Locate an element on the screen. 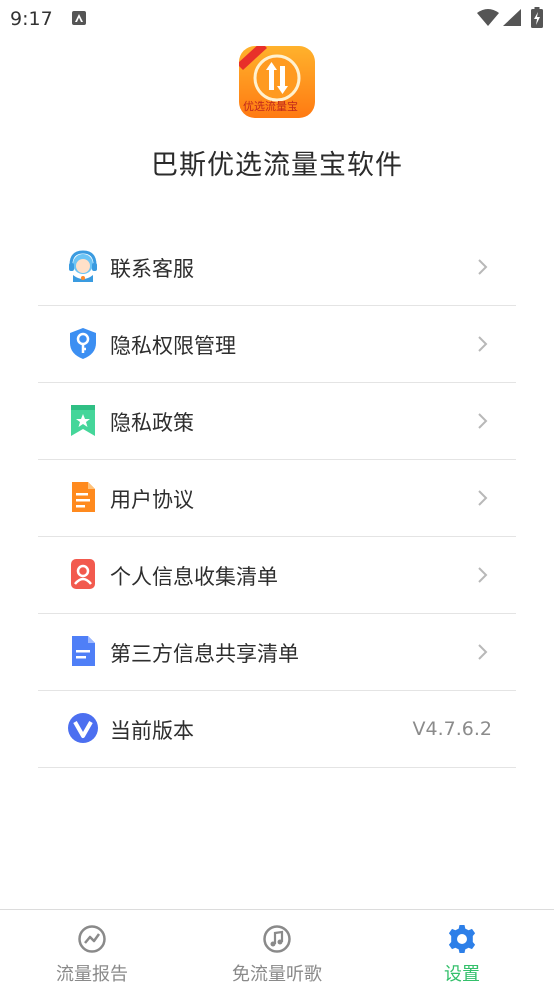  menu-item-personal-info-list: 个人信息收集清单 is located at coordinates (277, 575).